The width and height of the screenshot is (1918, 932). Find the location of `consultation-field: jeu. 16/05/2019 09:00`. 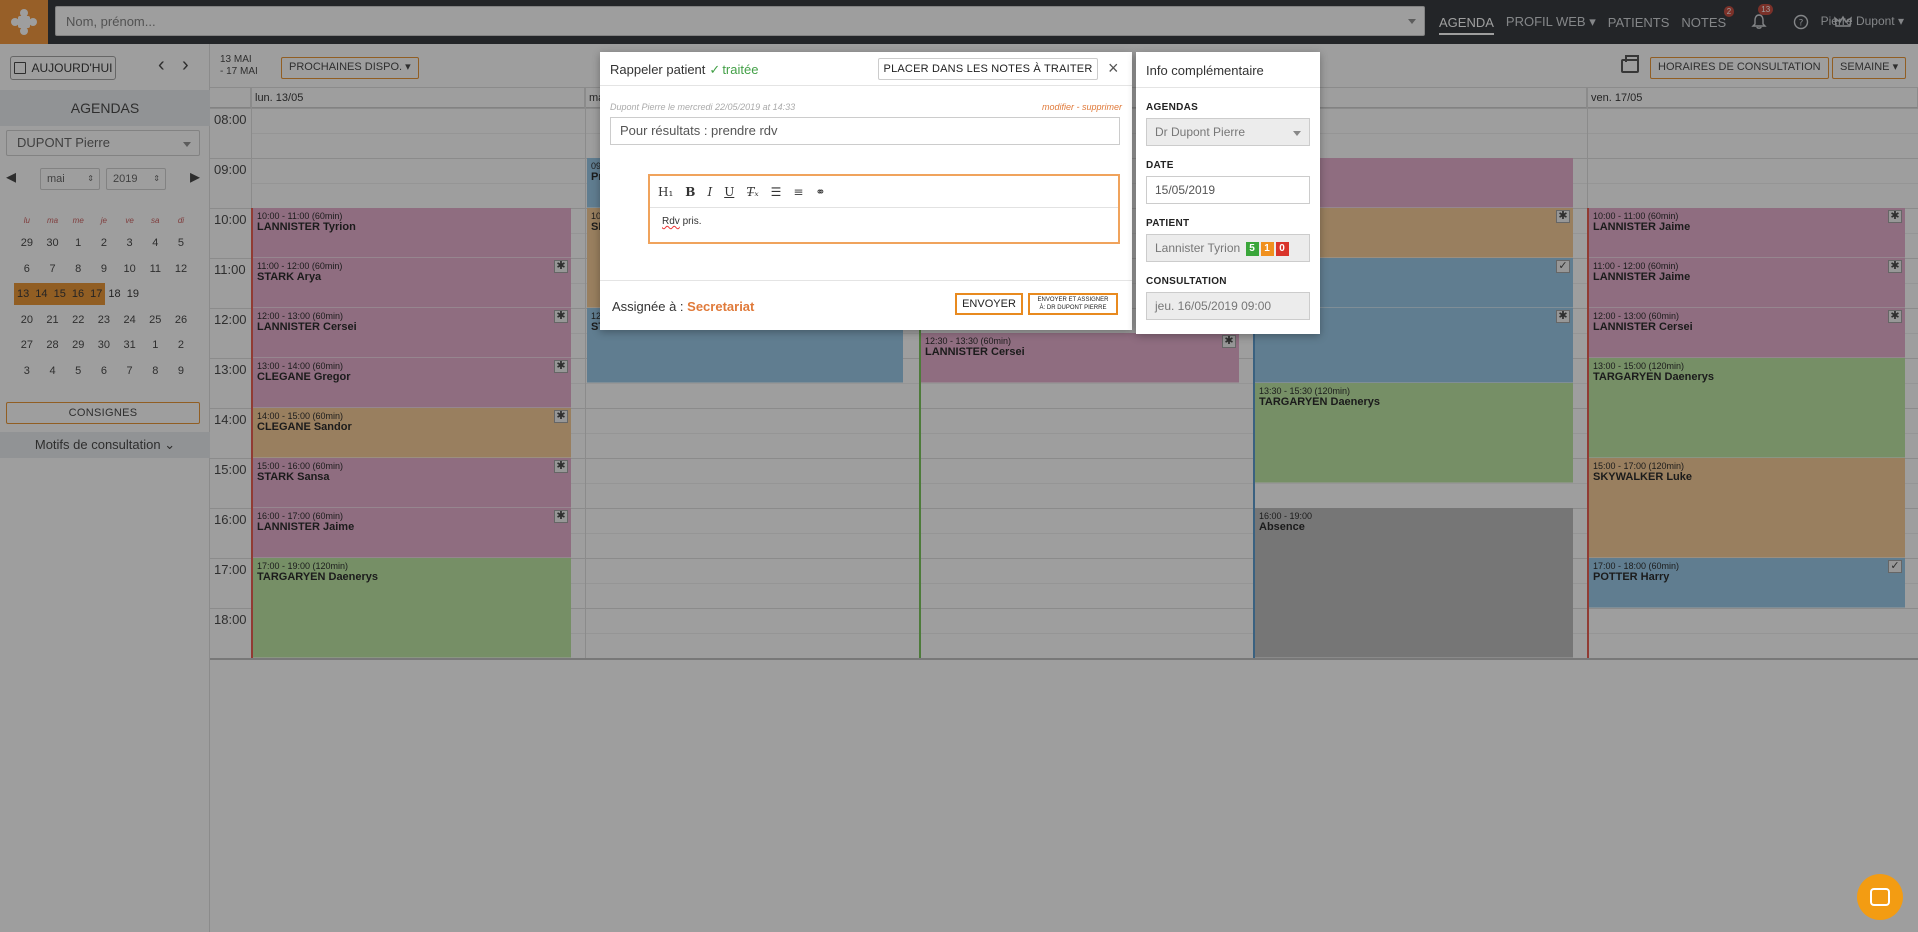

consultation-field: jeu. 16/05/2019 09:00 is located at coordinates (1228, 306).